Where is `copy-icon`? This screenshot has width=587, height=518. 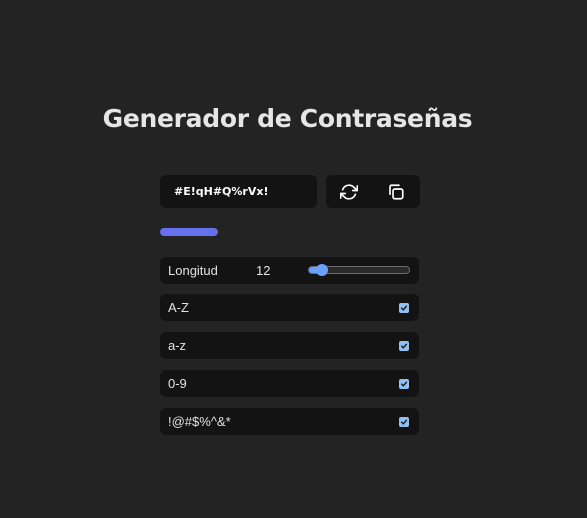 copy-icon is located at coordinates (396, 192).